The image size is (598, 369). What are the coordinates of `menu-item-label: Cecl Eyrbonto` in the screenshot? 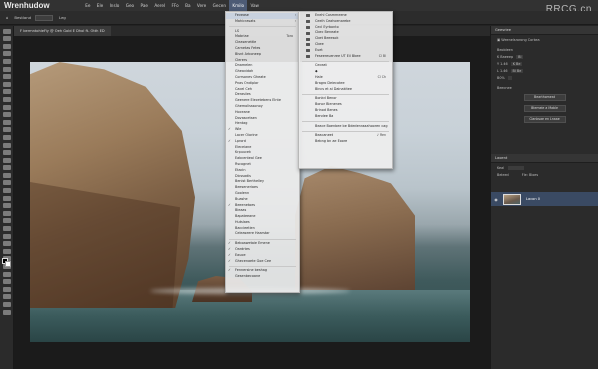 It's located at (327, 26).